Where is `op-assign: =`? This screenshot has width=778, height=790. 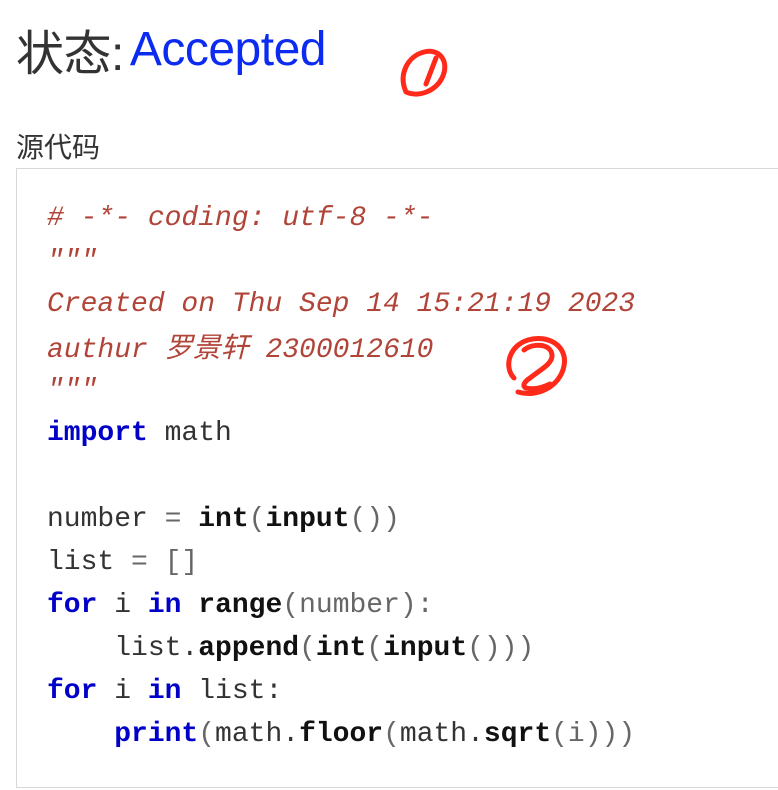
op-assign: = is located at coordinates (173, 519).